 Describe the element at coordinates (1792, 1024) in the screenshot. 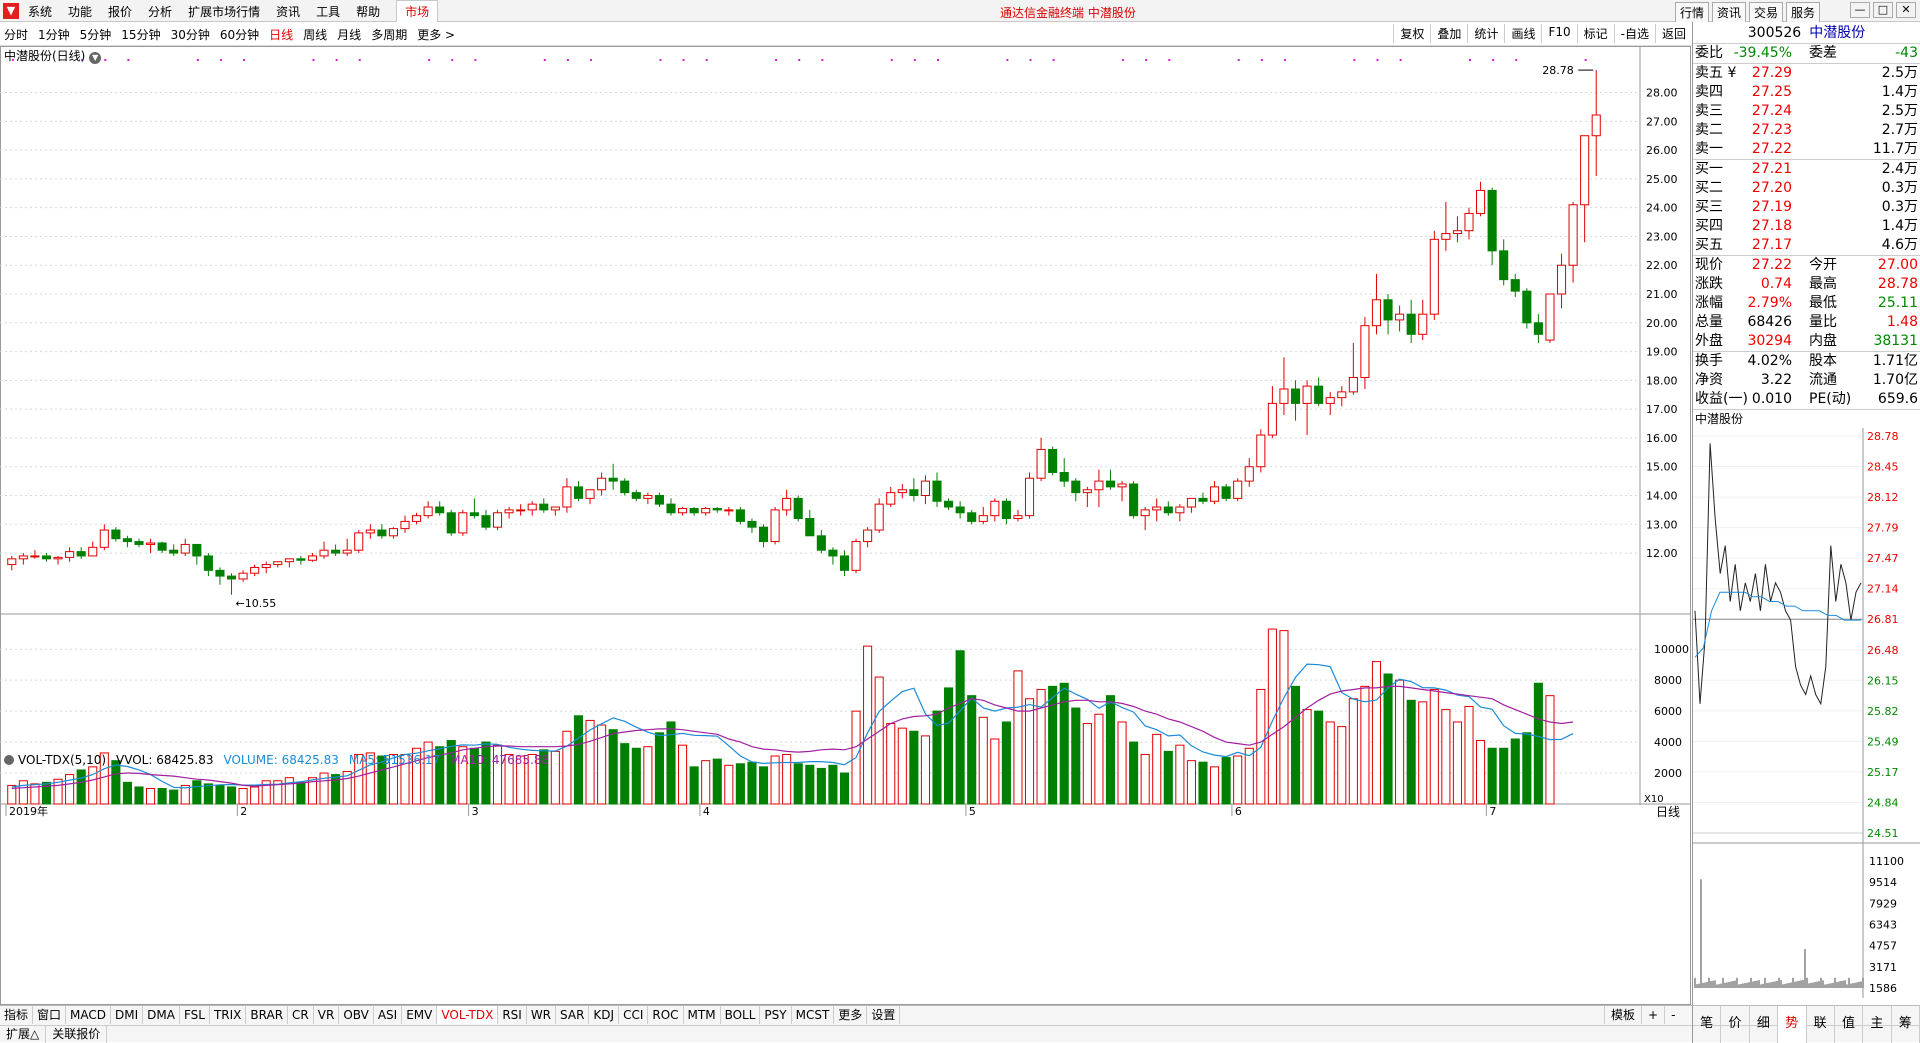

I see `right-tab-3: 势` at that location.